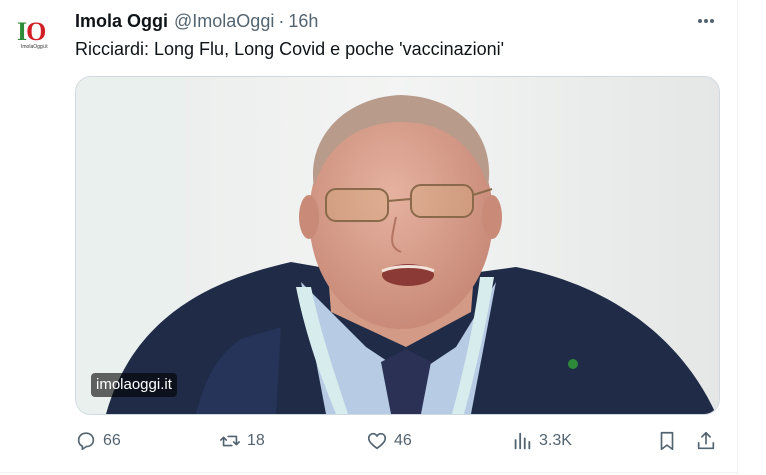  What do you see at coordinates (121, 21) in the screenshot?
I see `author-name: Imola Oggi` at bounding box center [121, 21].